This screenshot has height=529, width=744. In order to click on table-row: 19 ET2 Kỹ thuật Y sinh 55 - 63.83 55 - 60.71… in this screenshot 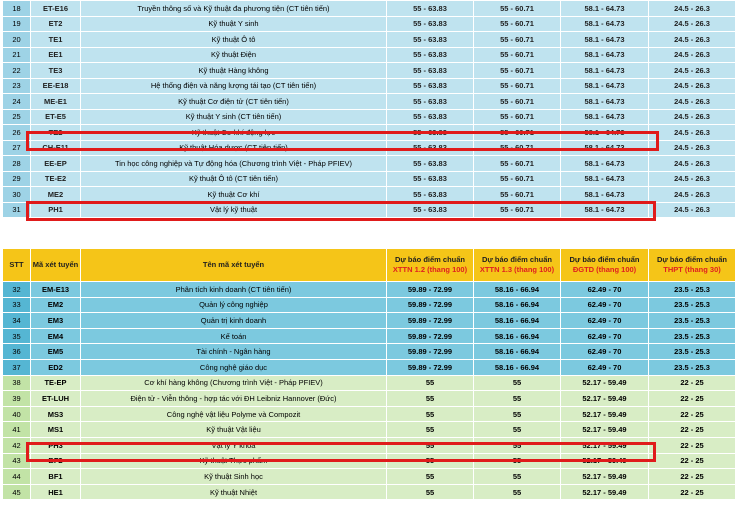, I will do `click(369, 23)`.